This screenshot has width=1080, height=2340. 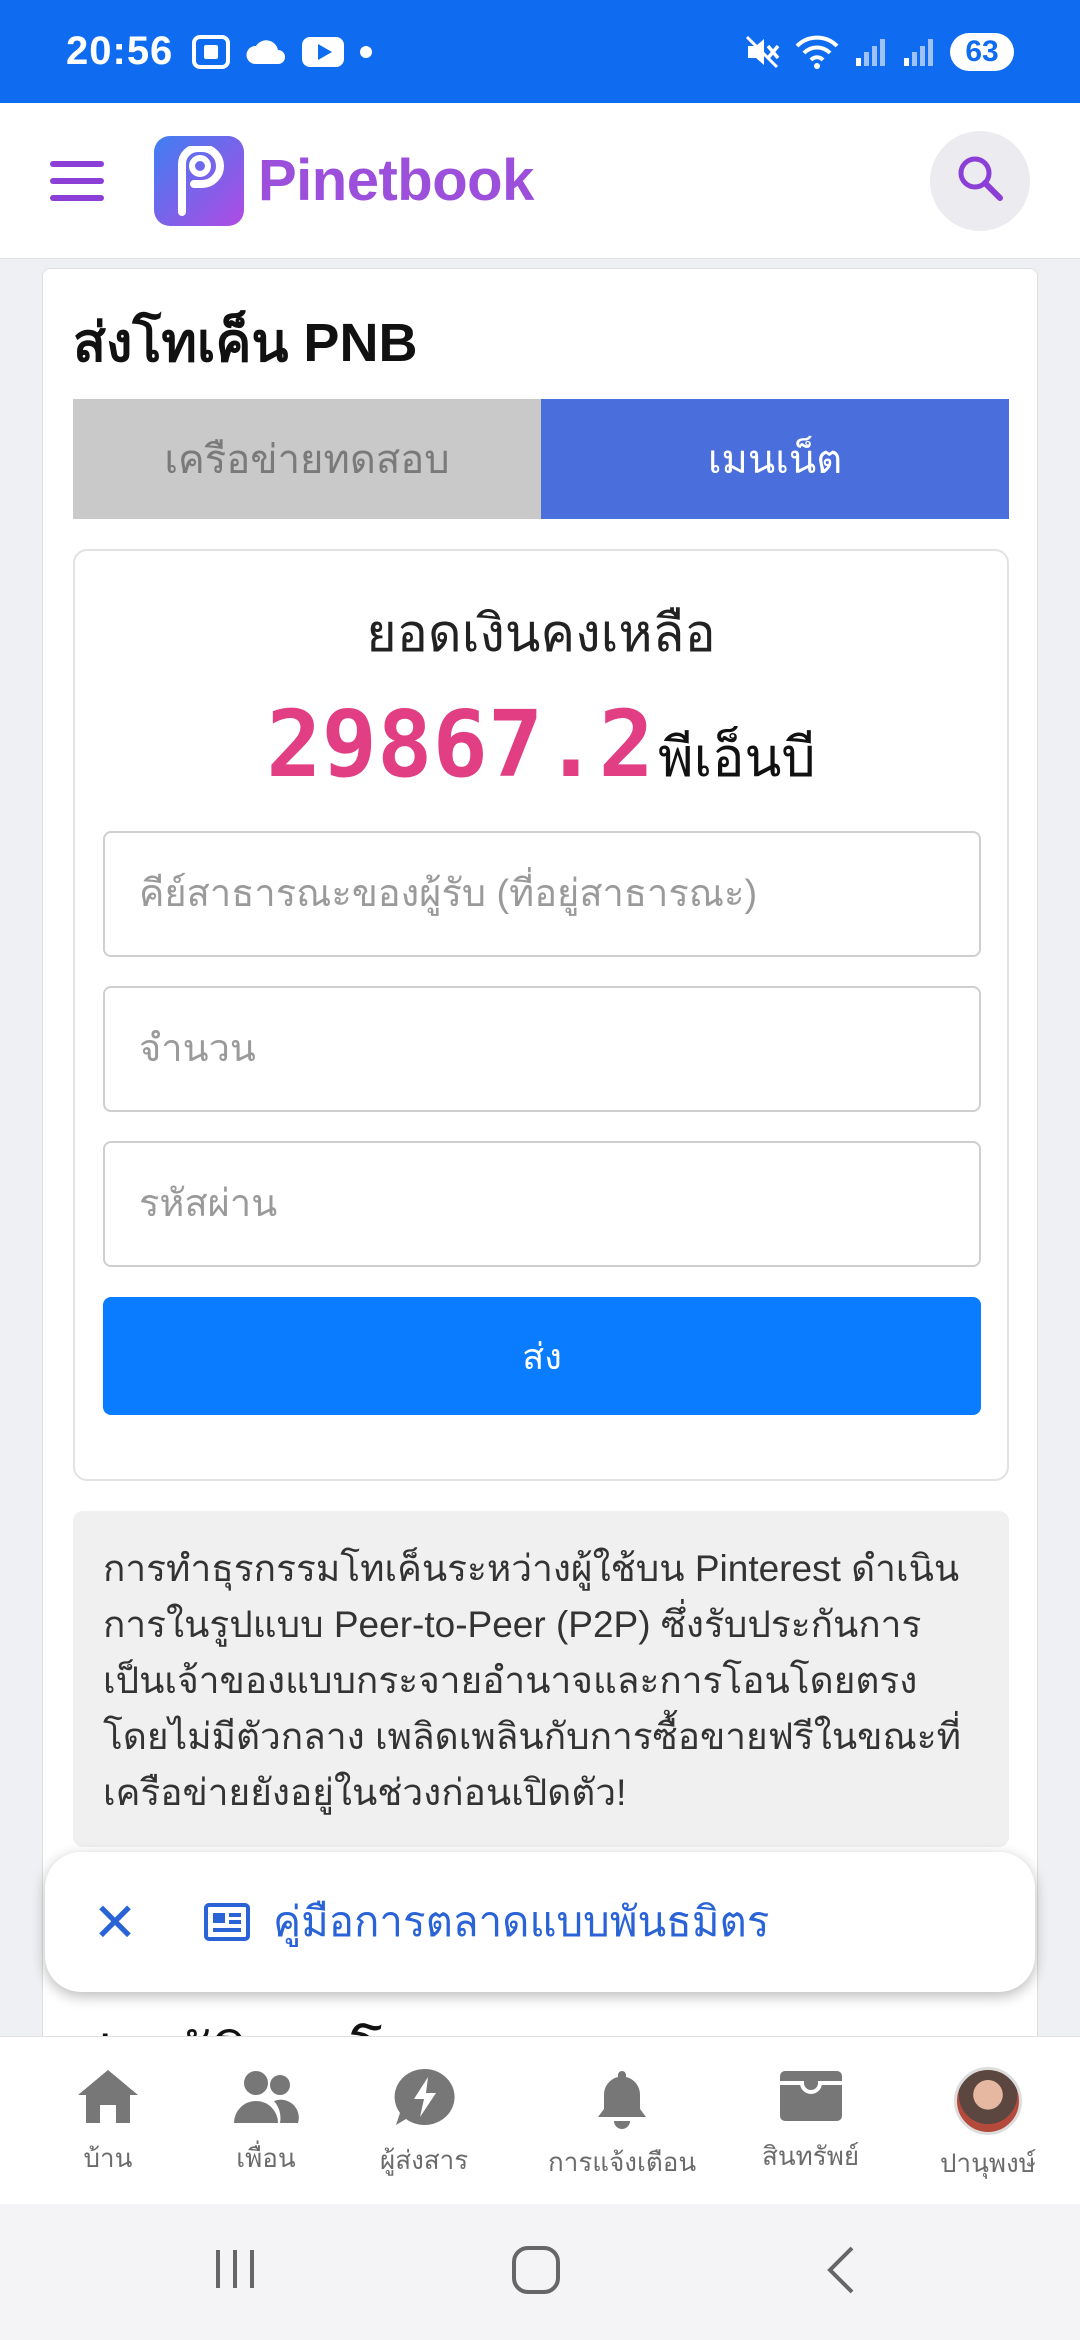 What do you see at coordinates (542, 1049) in the screenshot?
I see `amount-input` at bounding box center [542, 1049].